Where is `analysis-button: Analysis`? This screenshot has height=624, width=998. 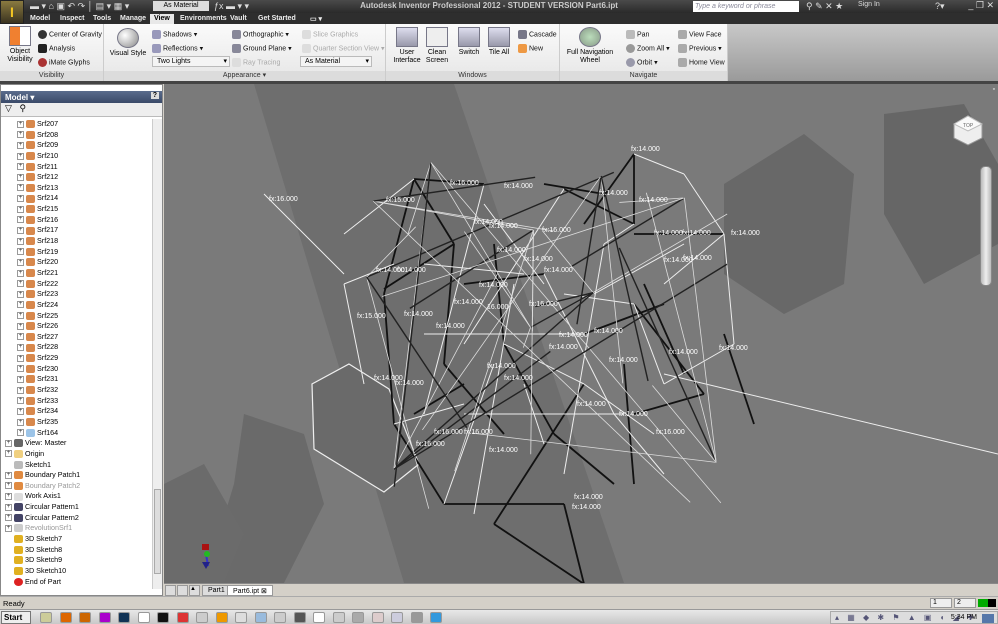
analysis-button: Analysis is located at coordinates (56, 48).